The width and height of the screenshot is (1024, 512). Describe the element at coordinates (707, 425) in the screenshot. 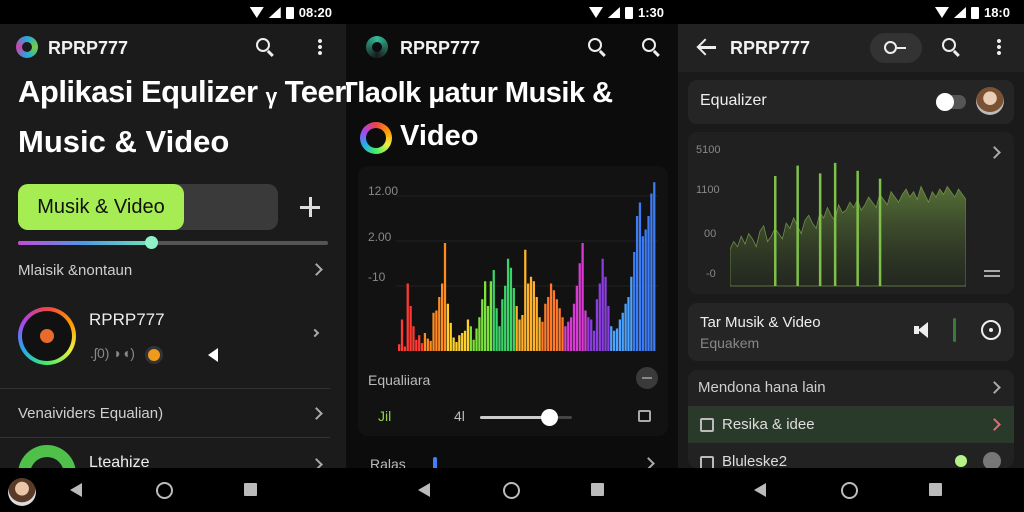

I see `document-icon` at that location.